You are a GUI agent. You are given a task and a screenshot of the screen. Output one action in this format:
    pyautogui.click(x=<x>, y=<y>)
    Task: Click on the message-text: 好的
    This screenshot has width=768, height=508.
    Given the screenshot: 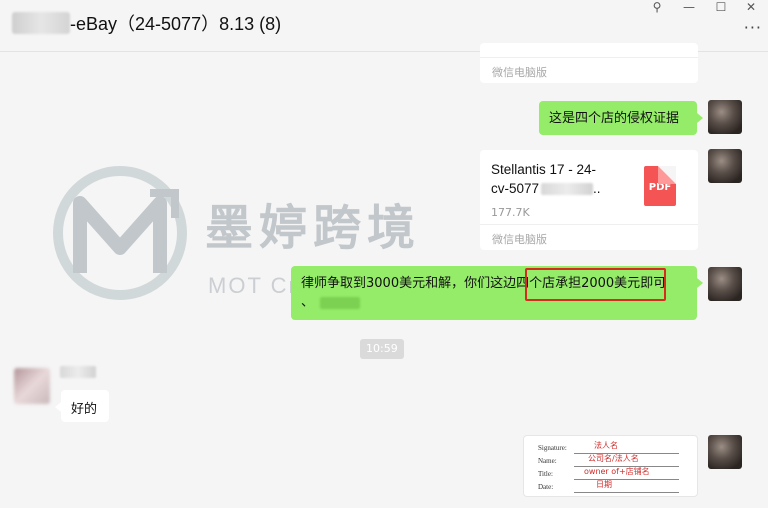 What is the action you would take?
    pyautogui.click(x=84, y=409)
    